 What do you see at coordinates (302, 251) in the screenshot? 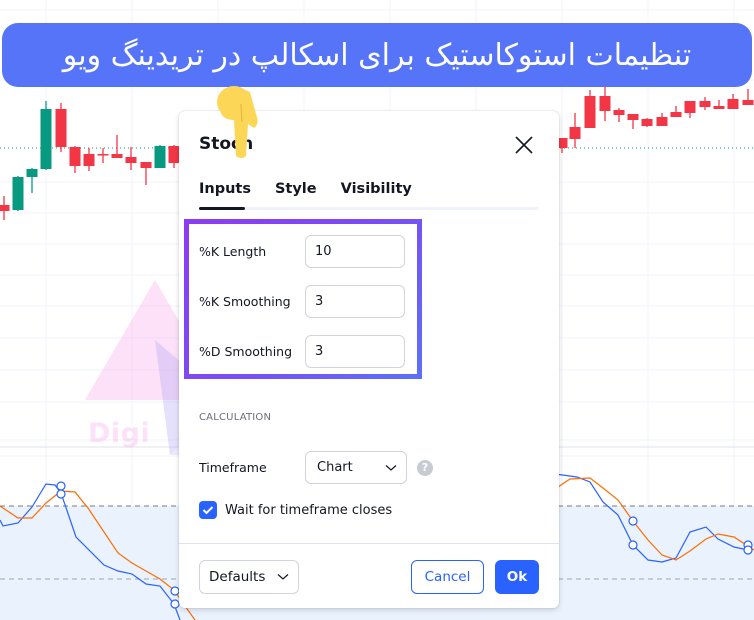
I see `k-length-row: %K Length` at bounding box center [302, 251].